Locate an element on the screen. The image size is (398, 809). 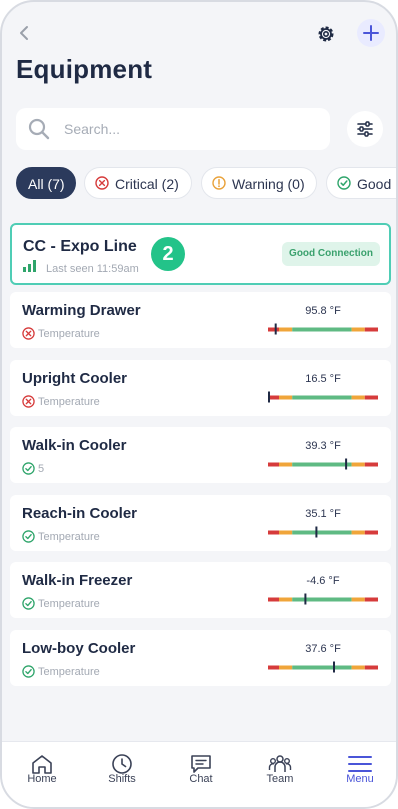
hub-device-count-badge: 2 is located at coordinates (168, 254).